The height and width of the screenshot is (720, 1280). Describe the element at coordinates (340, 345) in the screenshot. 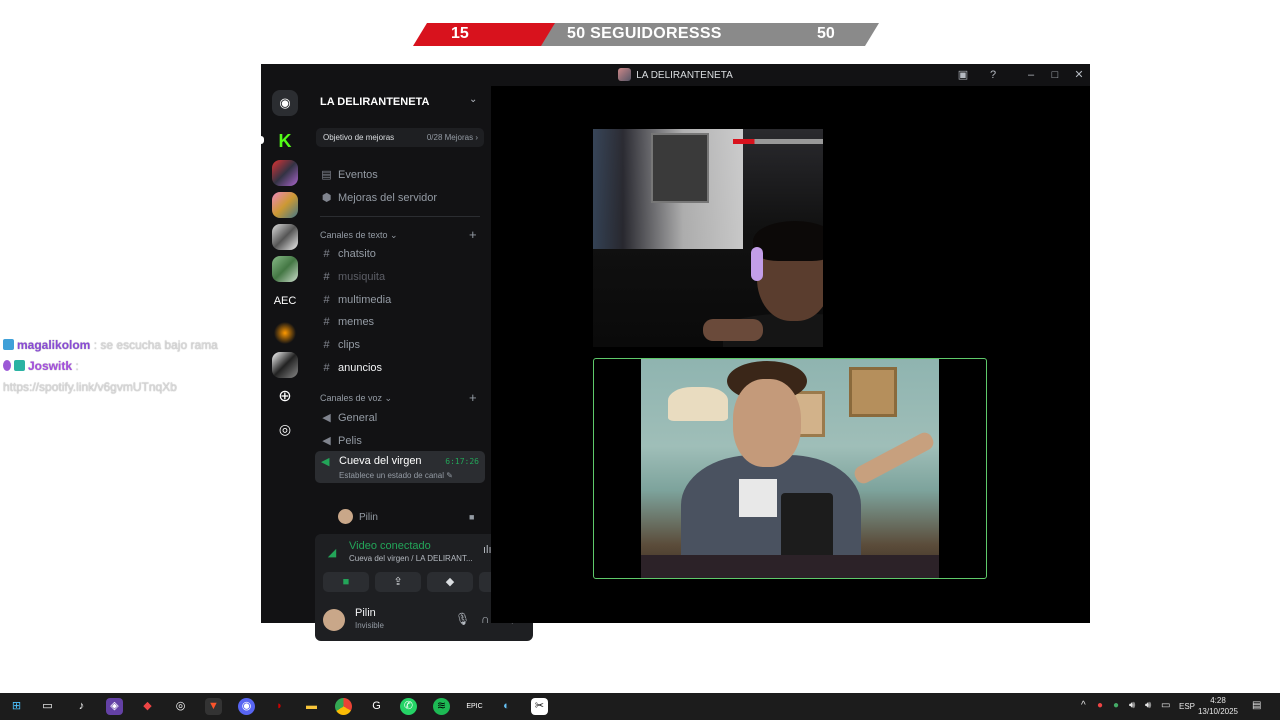

I see `channel-clips: # clips` at that location.